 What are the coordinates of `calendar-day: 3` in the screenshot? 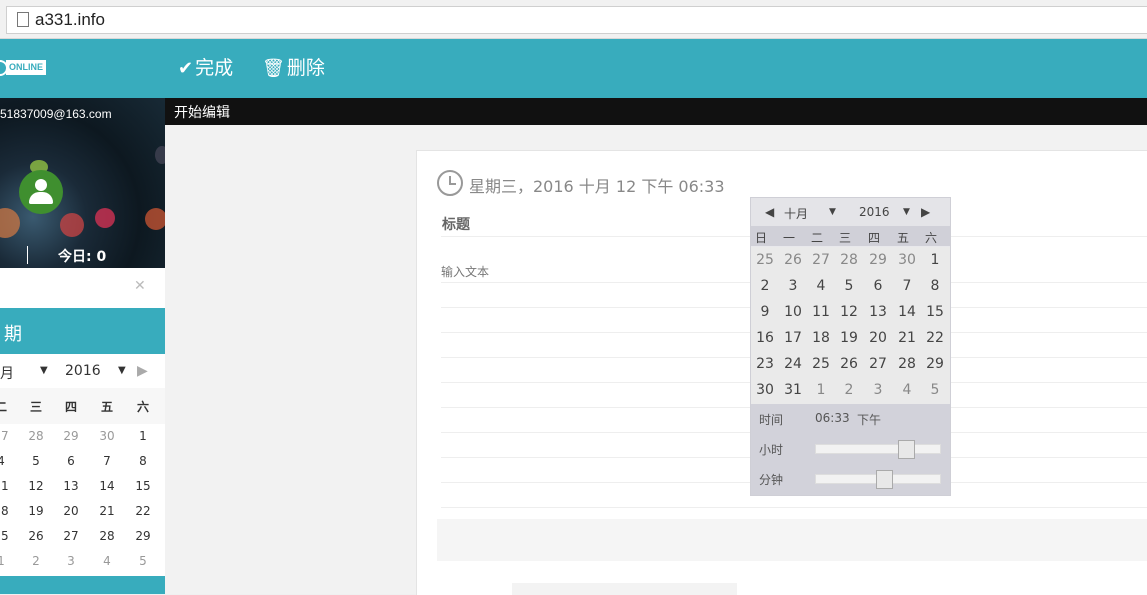 It's located at (71, 561).